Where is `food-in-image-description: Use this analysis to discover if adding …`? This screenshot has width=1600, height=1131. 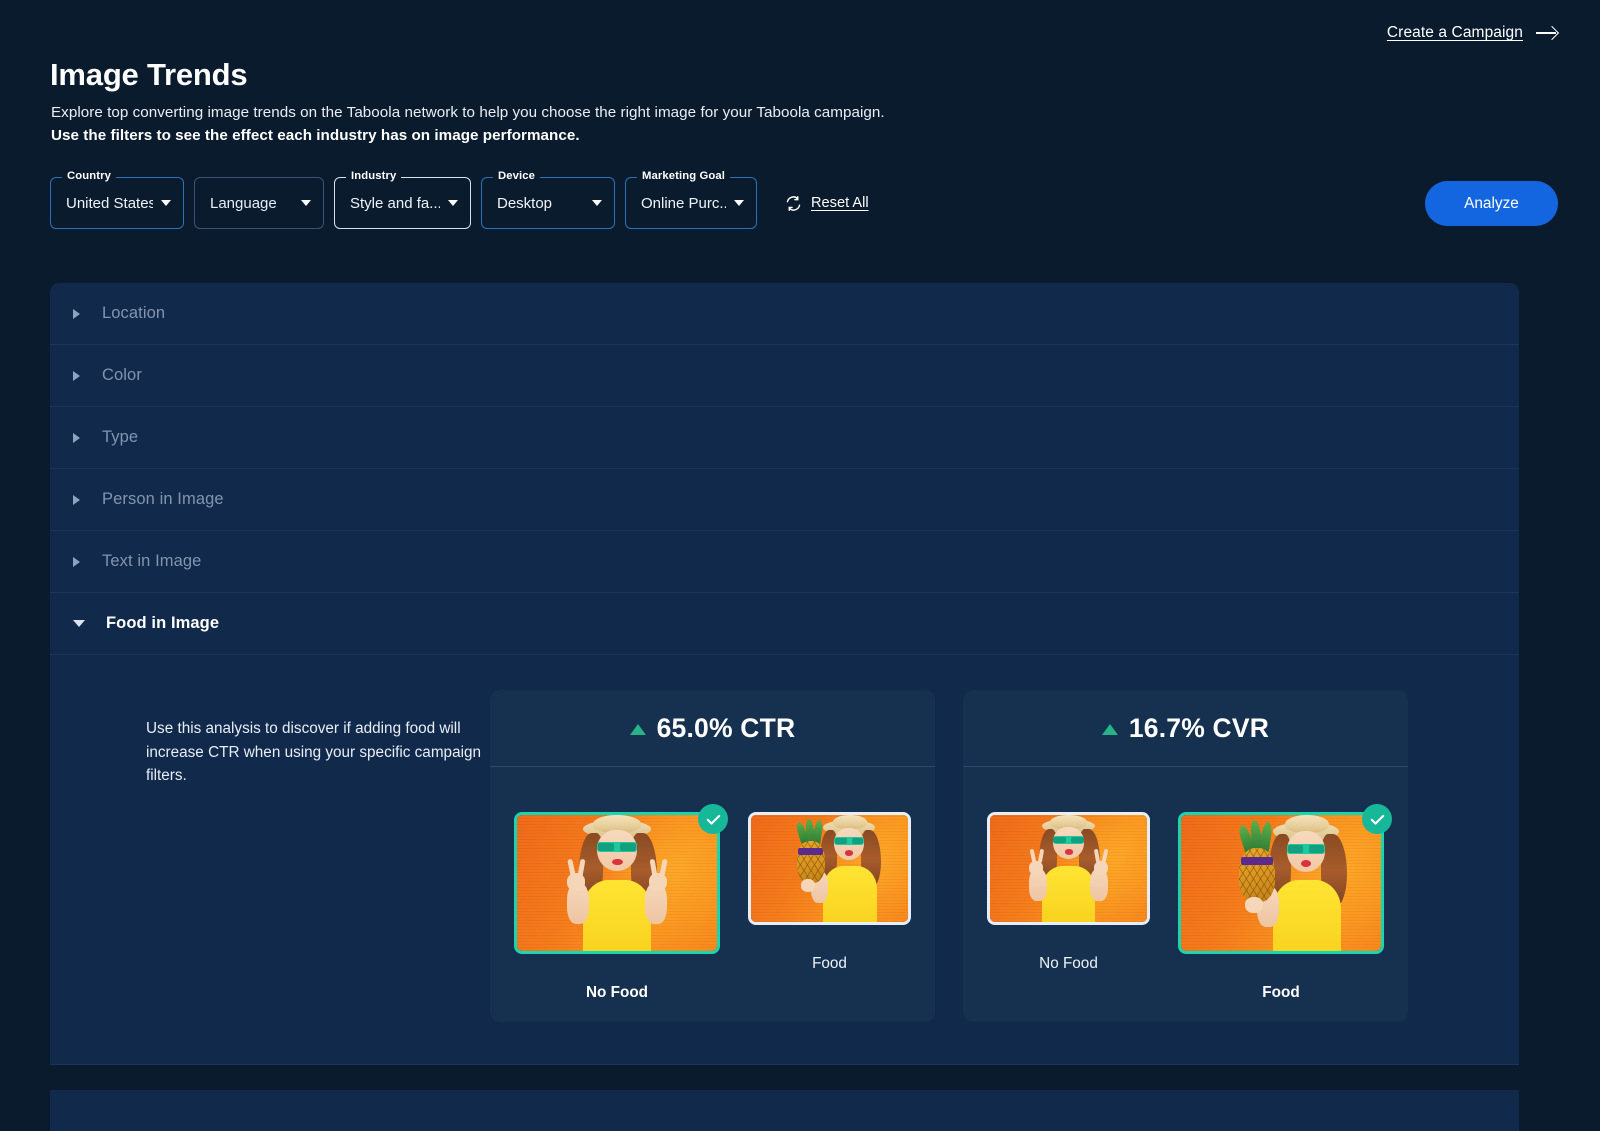
food-in-image-description: Use this analysis to discover if adding … is located at coordinates (313, 752).